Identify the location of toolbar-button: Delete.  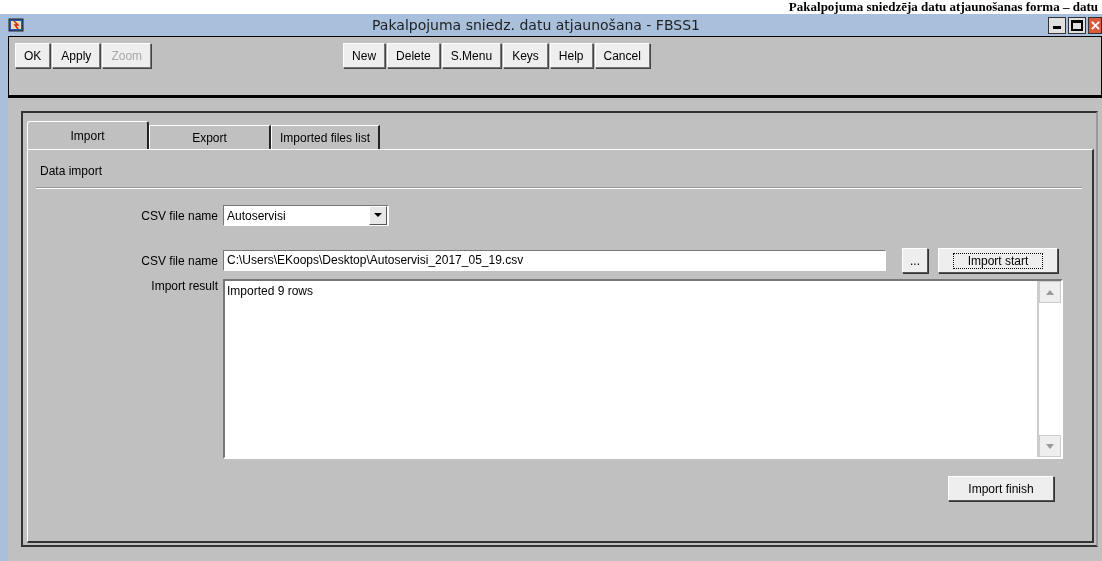
(413, 55).